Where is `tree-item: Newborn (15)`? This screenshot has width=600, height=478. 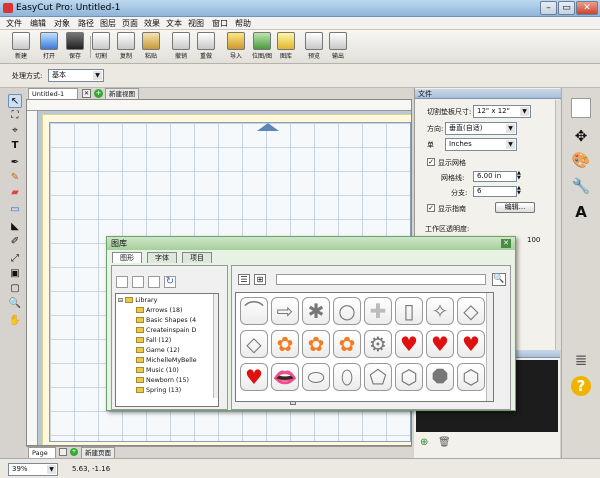
tree-item: Newborn (15) is located at coordinates (162, 381).